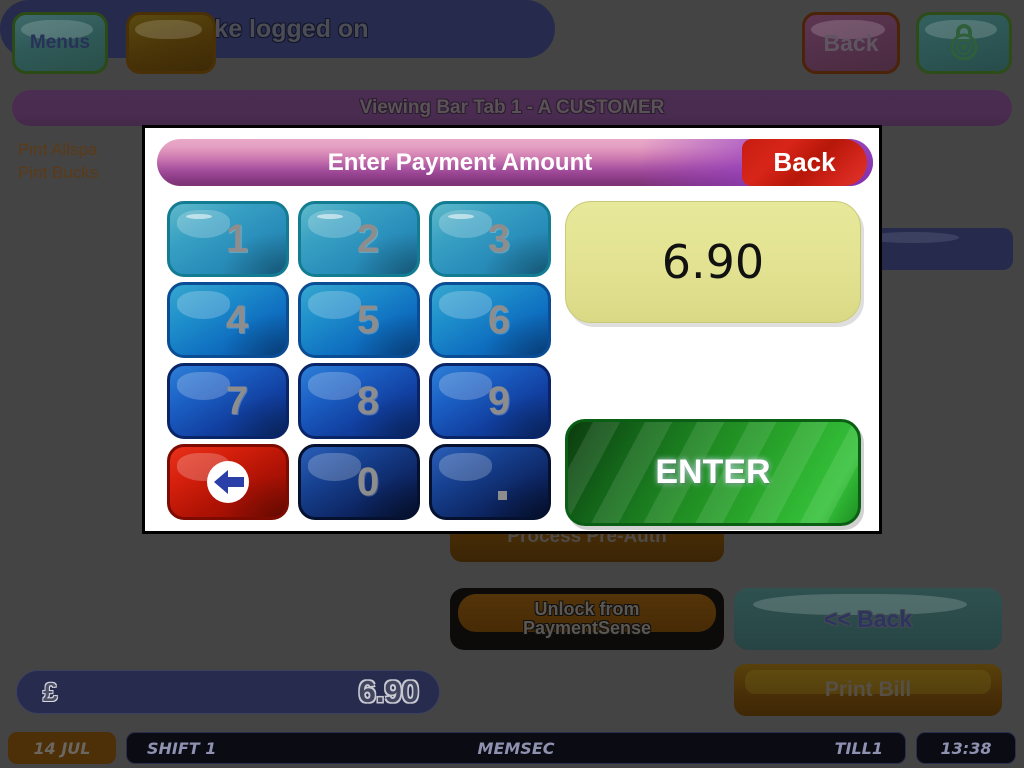 This screenshot has width=1024, height=768. What do you see at coordinates (171, 43) in the screenshot?
I see `blank-button` at bounding box center [171, 43].